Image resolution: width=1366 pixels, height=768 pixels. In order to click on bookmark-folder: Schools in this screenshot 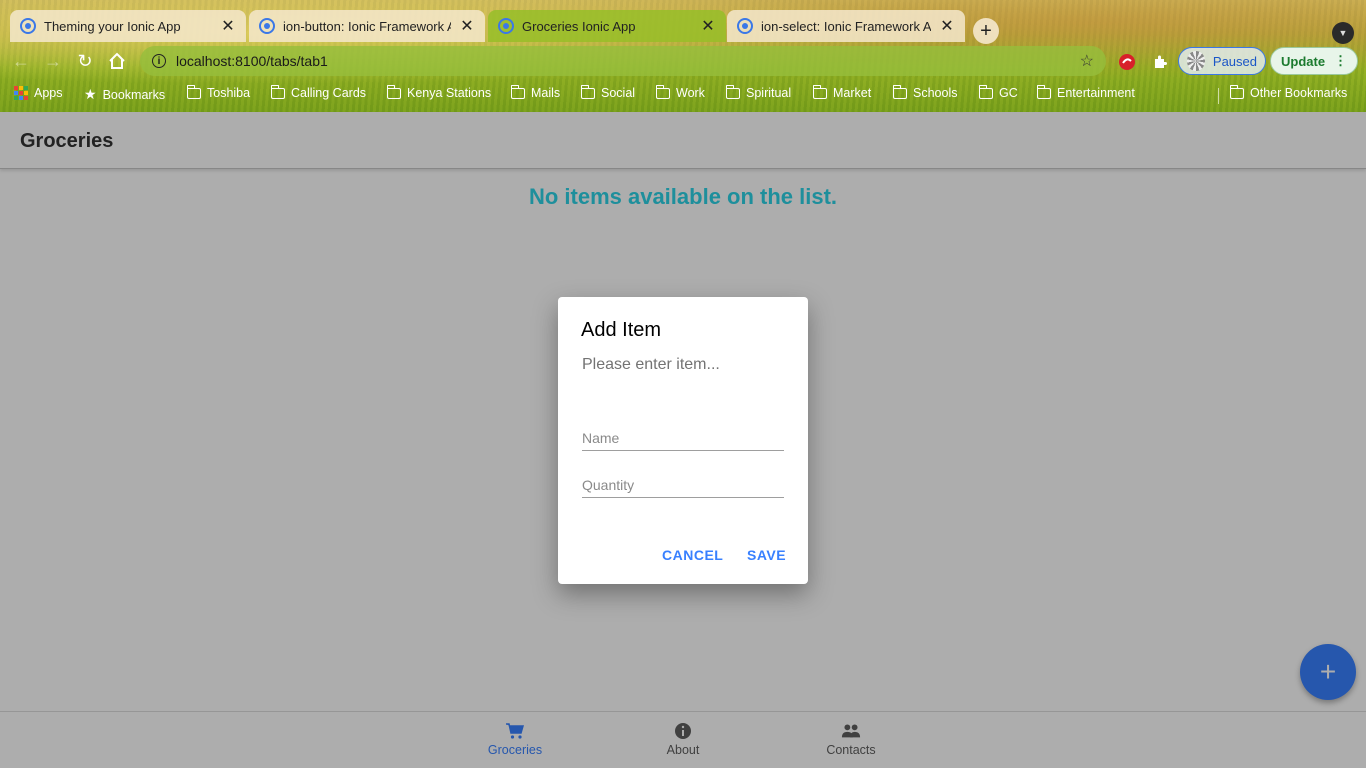, I will do `click(925, 92)`.